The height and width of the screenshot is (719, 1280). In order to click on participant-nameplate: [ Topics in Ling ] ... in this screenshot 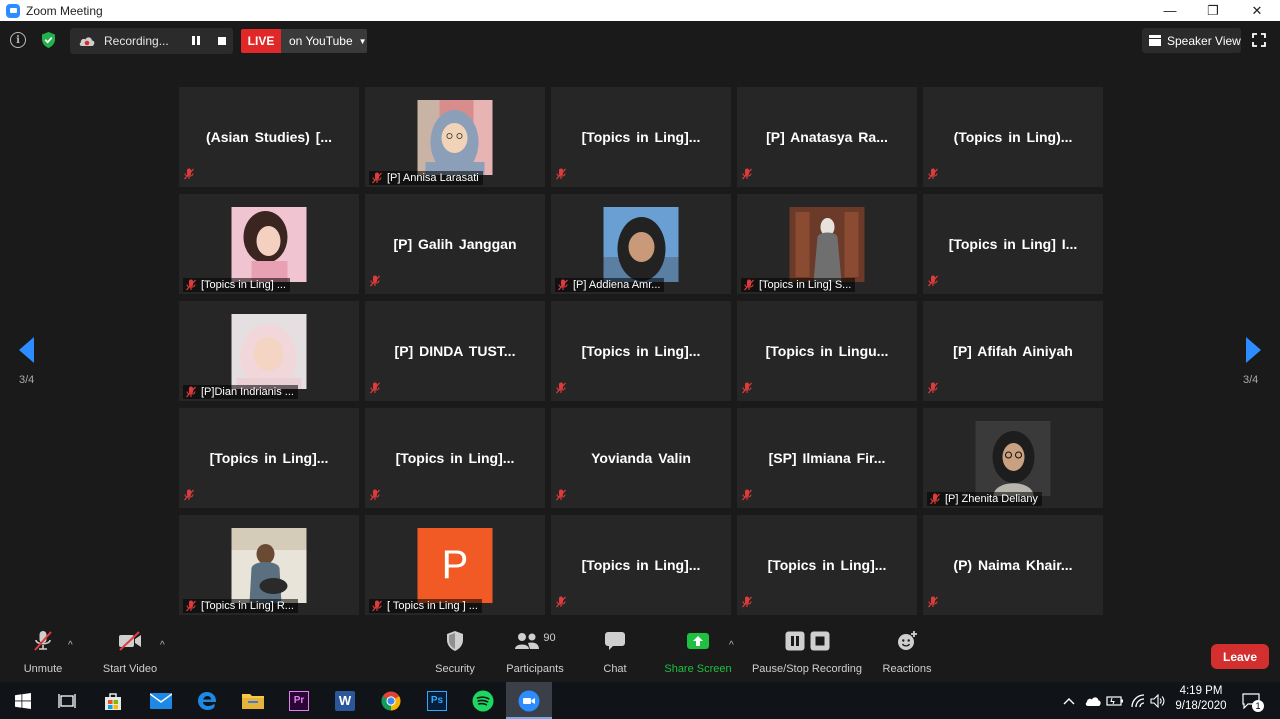, I will do `click(425, 606)`.